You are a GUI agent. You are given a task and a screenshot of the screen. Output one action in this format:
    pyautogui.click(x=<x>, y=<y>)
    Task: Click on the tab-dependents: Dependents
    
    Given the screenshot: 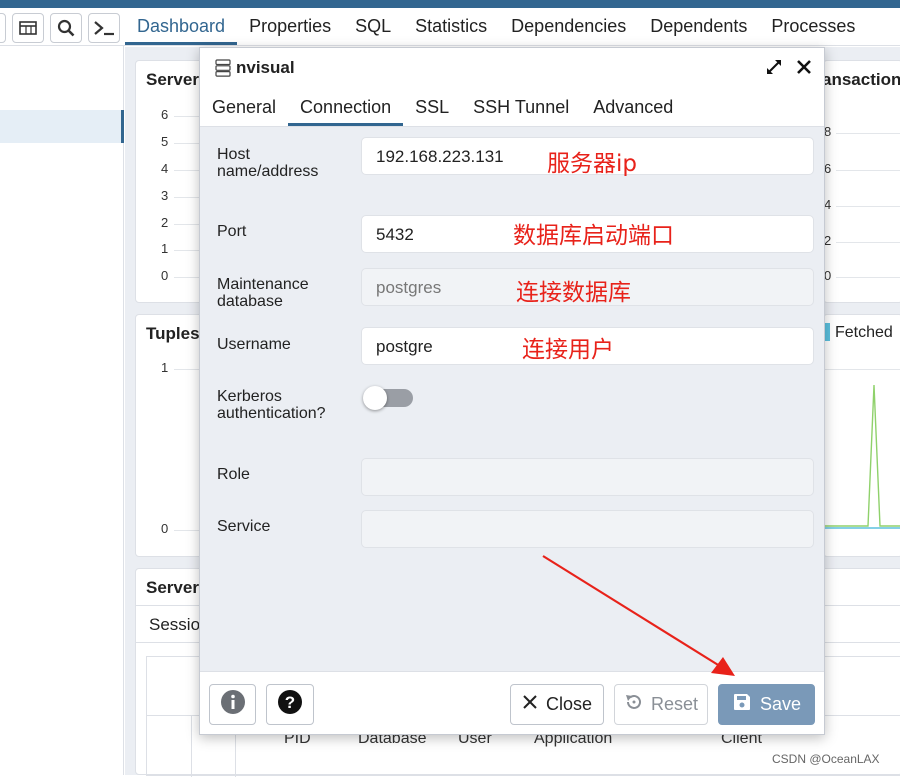 What is the action you would take?
    pyautogui.click(x=698, y=26)
    